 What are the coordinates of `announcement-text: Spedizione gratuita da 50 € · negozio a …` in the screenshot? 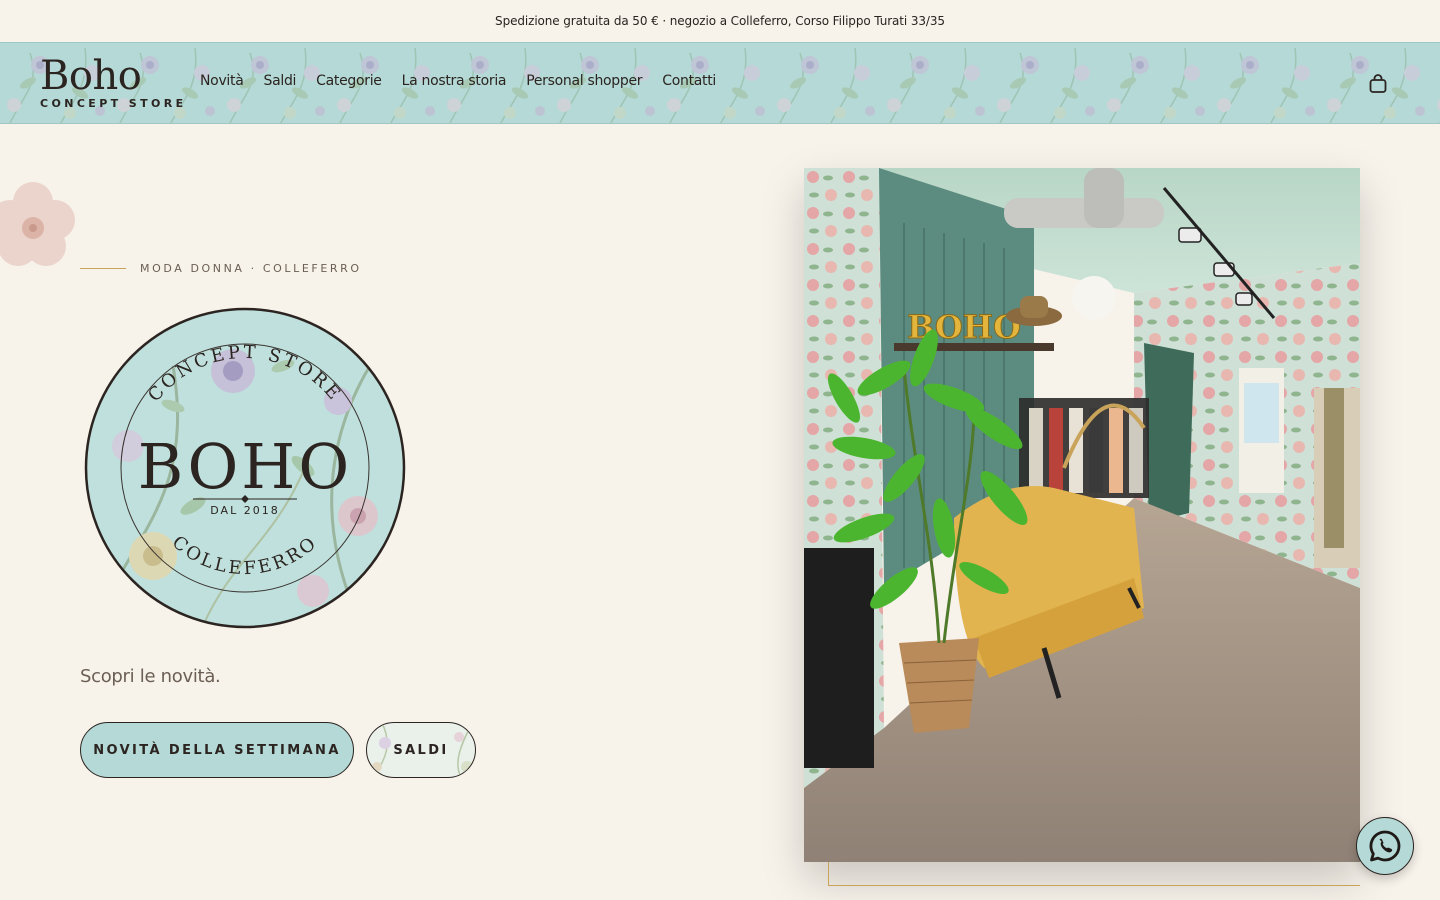 It's located at (720, 21).